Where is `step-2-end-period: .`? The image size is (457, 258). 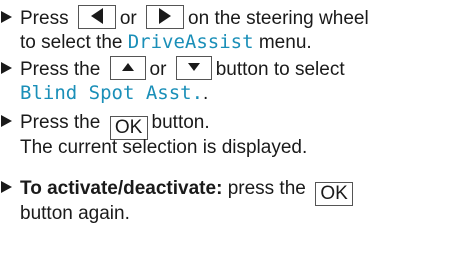 step-2-end-period: . is located at coordinates (206, 93).